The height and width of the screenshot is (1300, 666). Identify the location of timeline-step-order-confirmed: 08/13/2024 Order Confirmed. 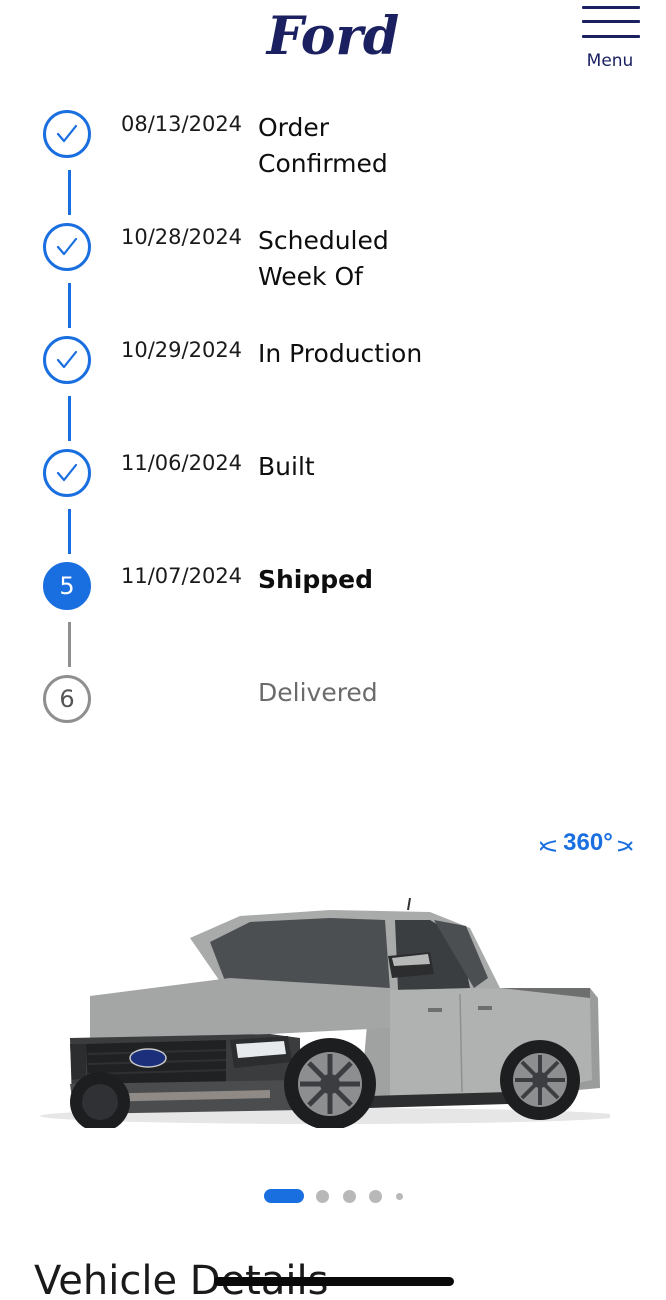
(333, 155).